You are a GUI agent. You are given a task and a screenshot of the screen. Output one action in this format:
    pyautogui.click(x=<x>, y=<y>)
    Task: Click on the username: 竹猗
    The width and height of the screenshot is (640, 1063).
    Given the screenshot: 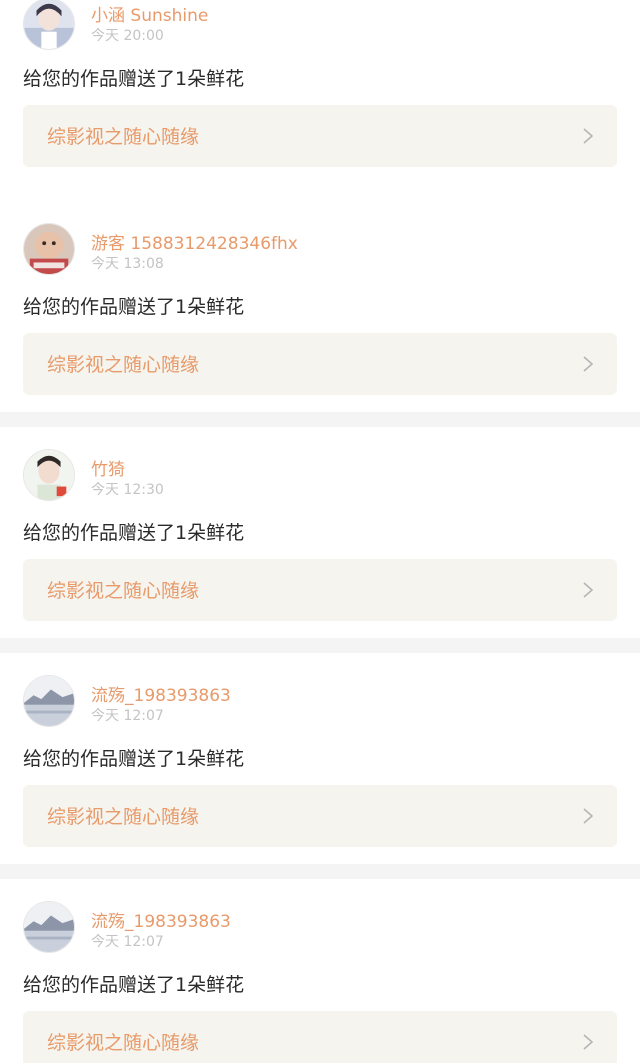 What is the action you would take?
    pyautogui.click(x=108, y=467)
    